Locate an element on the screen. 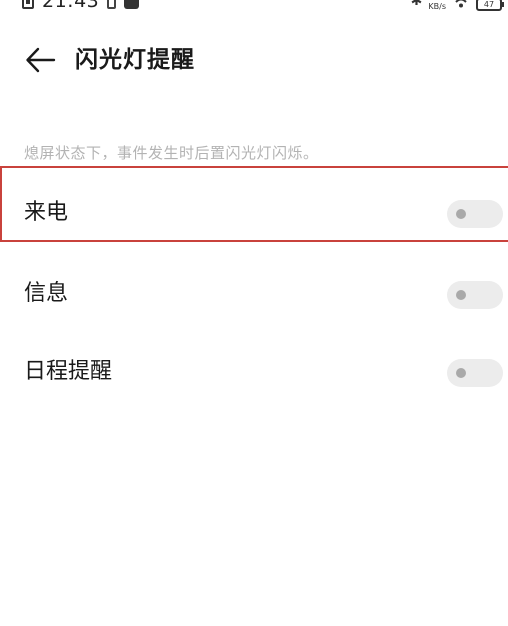 Image resolution: width=508 pixels, height=626 pixels. setting-row-messages: 信息 is located at coordinates (254, 294).